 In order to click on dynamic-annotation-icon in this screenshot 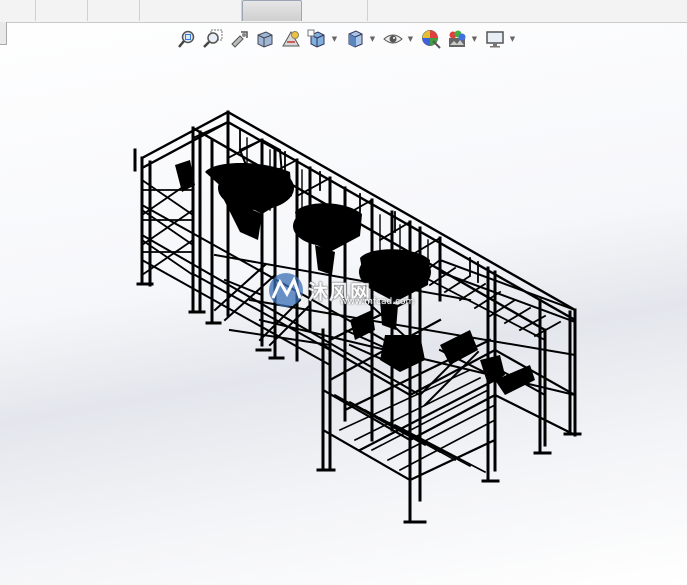, I will do `click(291, 39)`.